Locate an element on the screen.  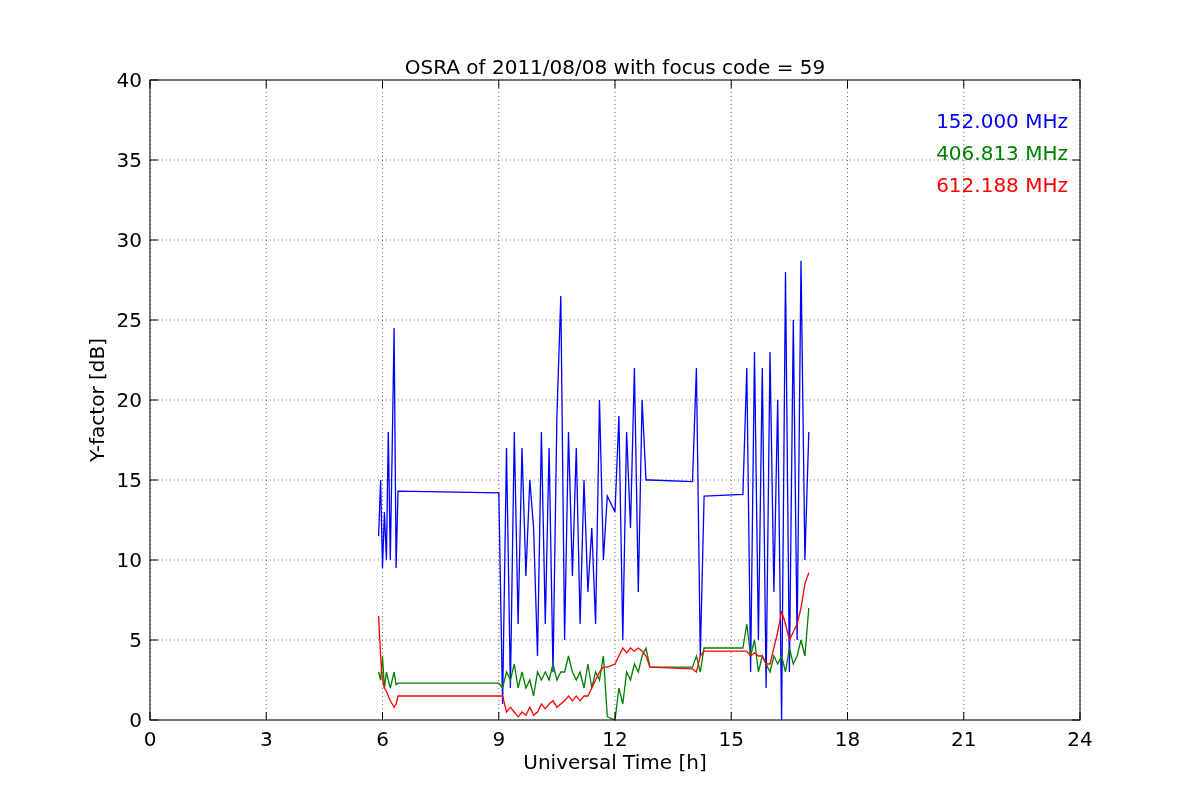
chart-title: OSRA of 2011/08/08 with focus code = 59 is located at coordinates (615, 67).